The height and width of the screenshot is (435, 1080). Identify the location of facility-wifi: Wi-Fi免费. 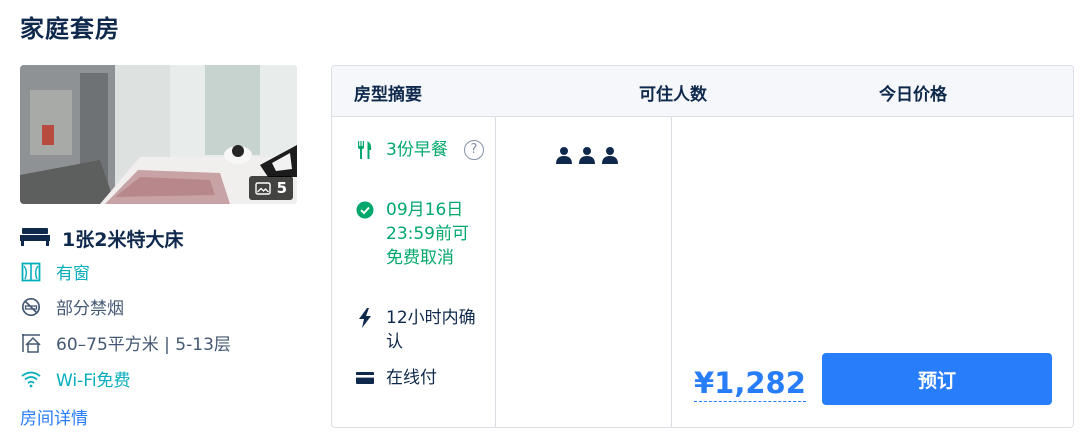
(75, 378).